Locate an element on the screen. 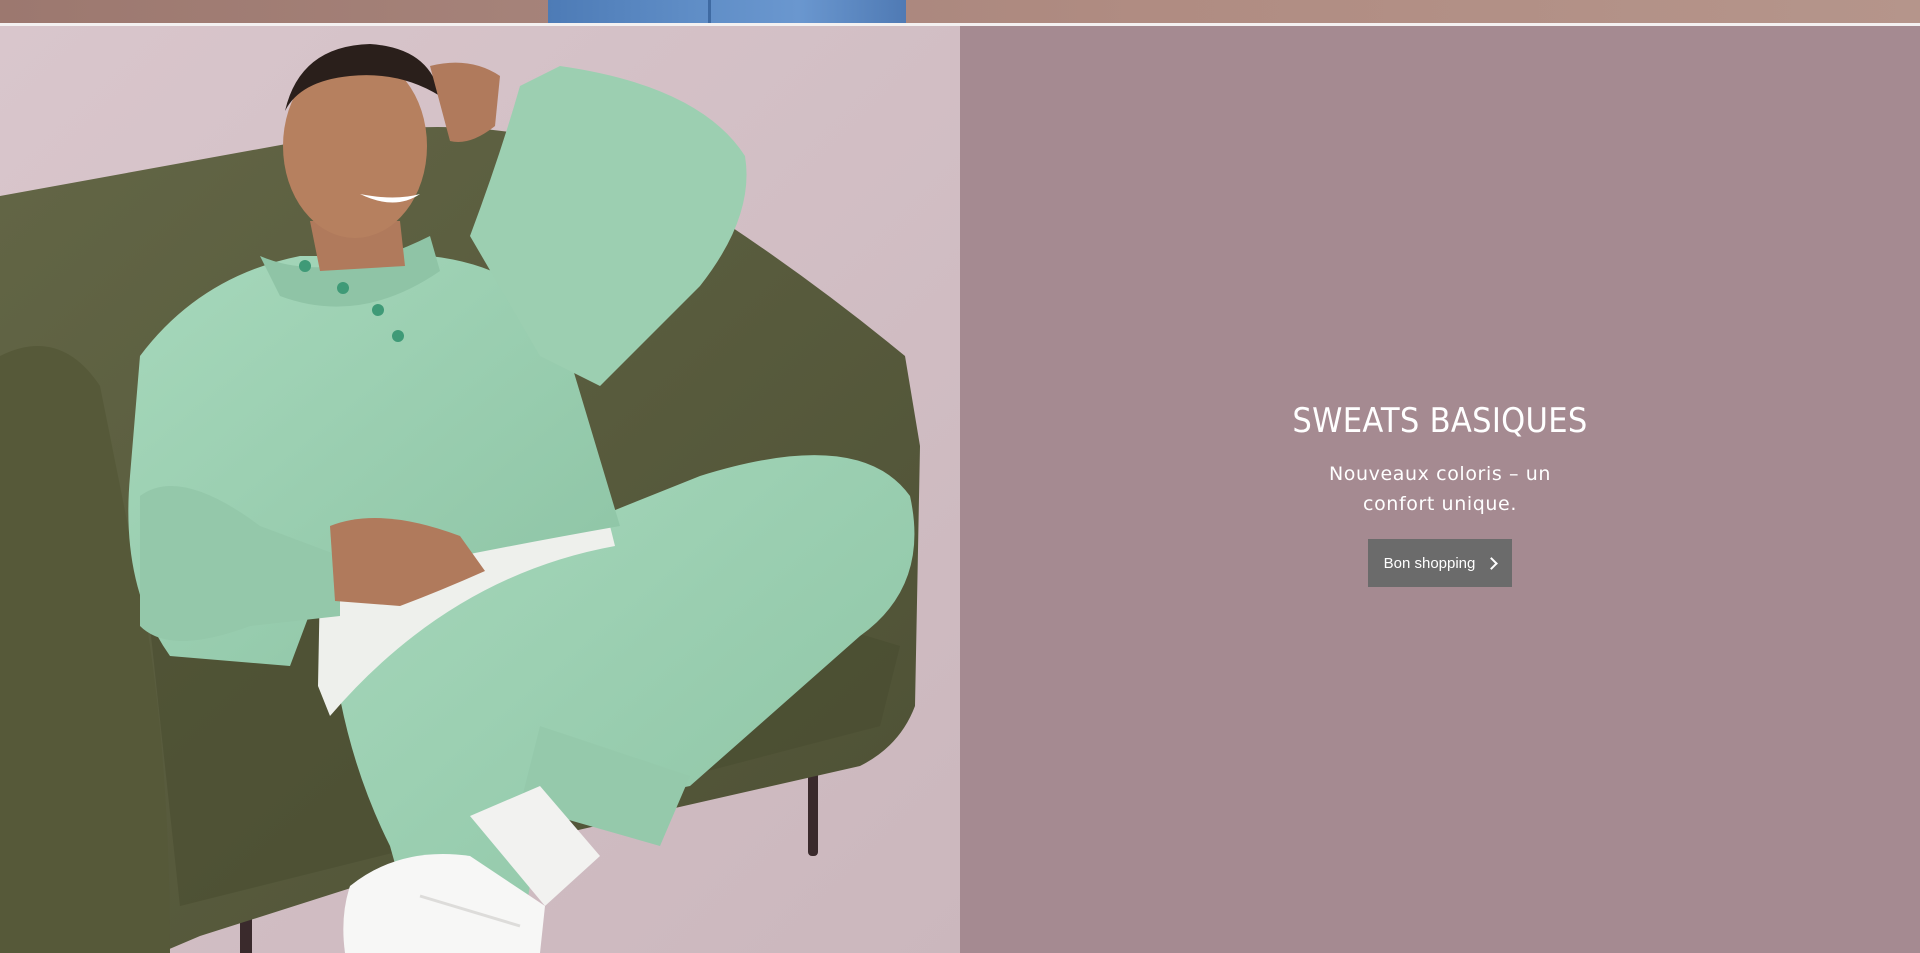 This screenshot has height=953, width=1920. promo-title: SWEATS BASIQUES is located at coordinates (1440, 421).